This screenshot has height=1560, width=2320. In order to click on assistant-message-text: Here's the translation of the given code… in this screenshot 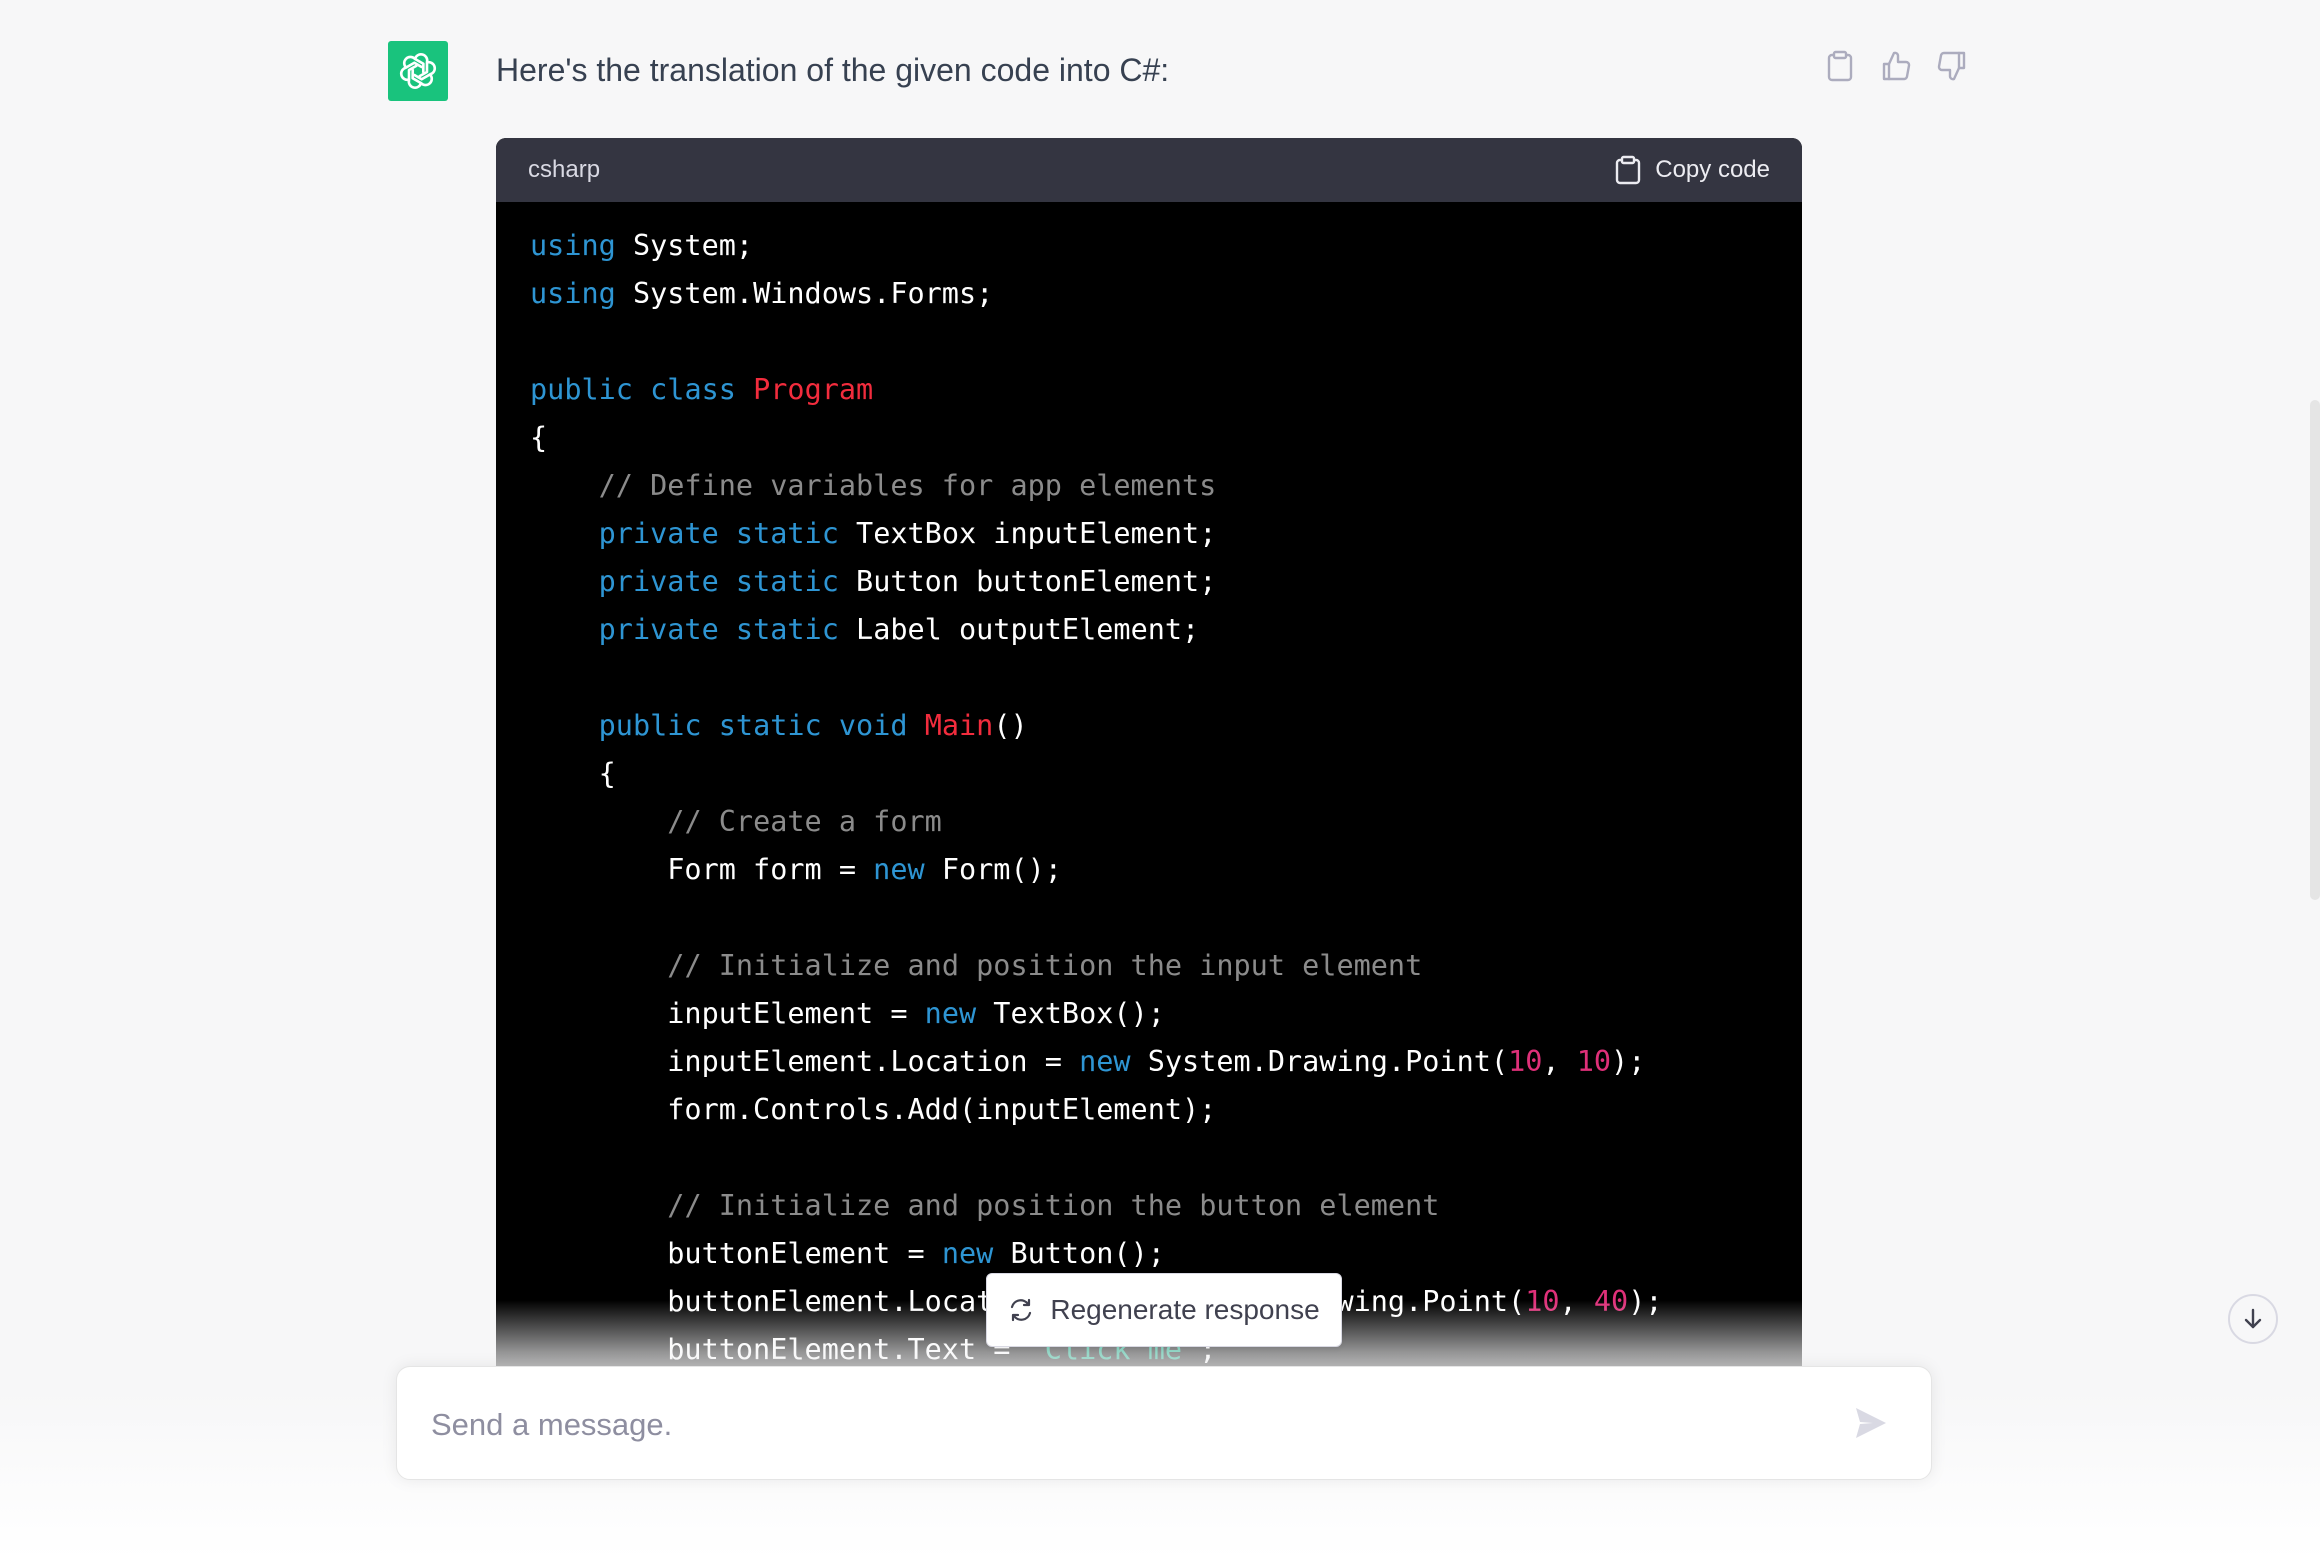, I will do `click(833, 70)`.